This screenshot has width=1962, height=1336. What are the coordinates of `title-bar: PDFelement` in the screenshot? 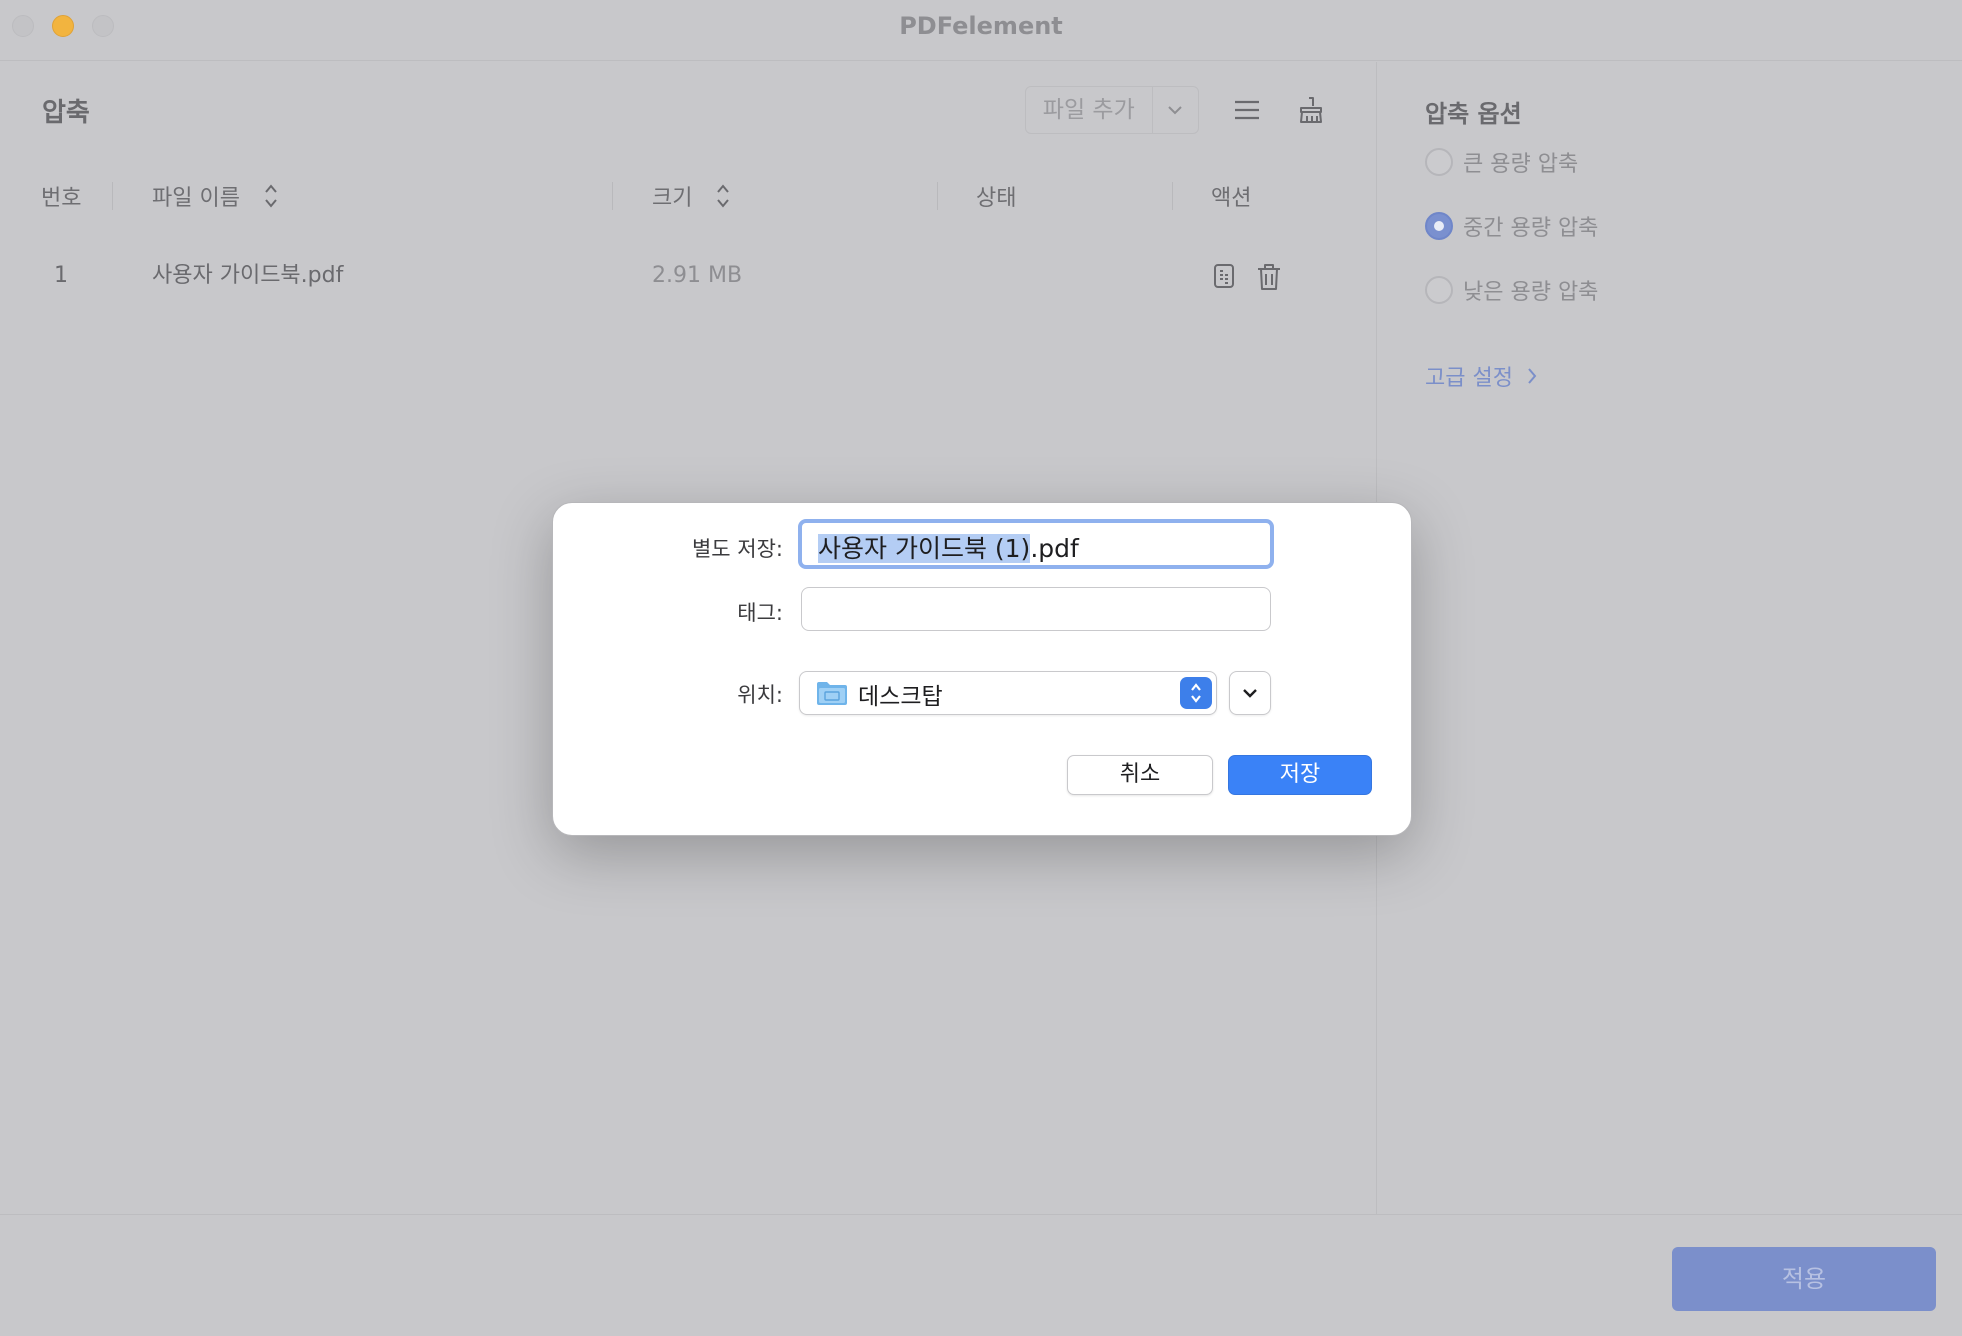 It's located at (981, 30).